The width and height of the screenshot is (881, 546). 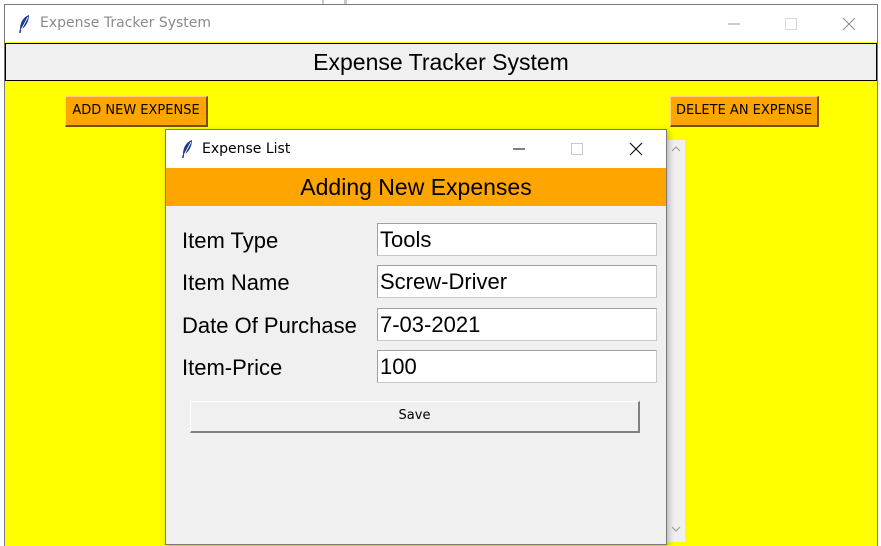 What do you see at coordinates (269, 325) in the screenshot?
I see `date-of-purchase-label: Date Of Purchase` at bounding box center [269, 325].